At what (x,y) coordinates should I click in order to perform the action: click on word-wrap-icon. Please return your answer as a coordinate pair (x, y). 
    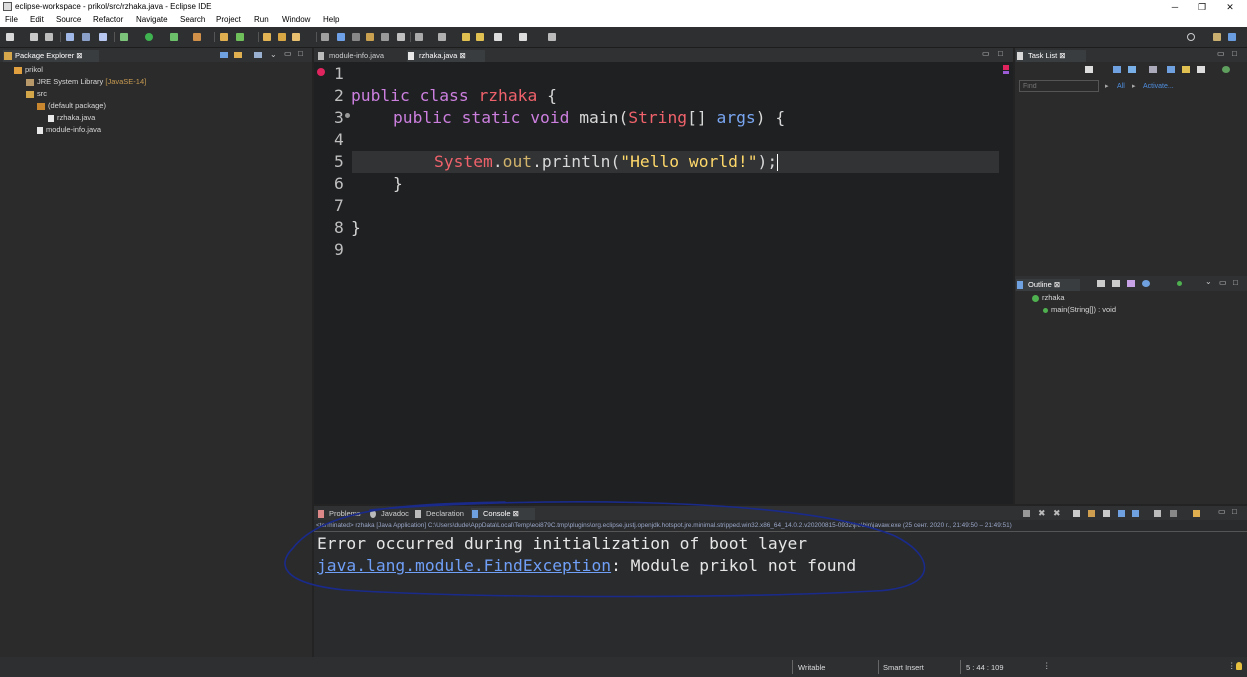
    Looking at the image, I should click on (1106, 513).